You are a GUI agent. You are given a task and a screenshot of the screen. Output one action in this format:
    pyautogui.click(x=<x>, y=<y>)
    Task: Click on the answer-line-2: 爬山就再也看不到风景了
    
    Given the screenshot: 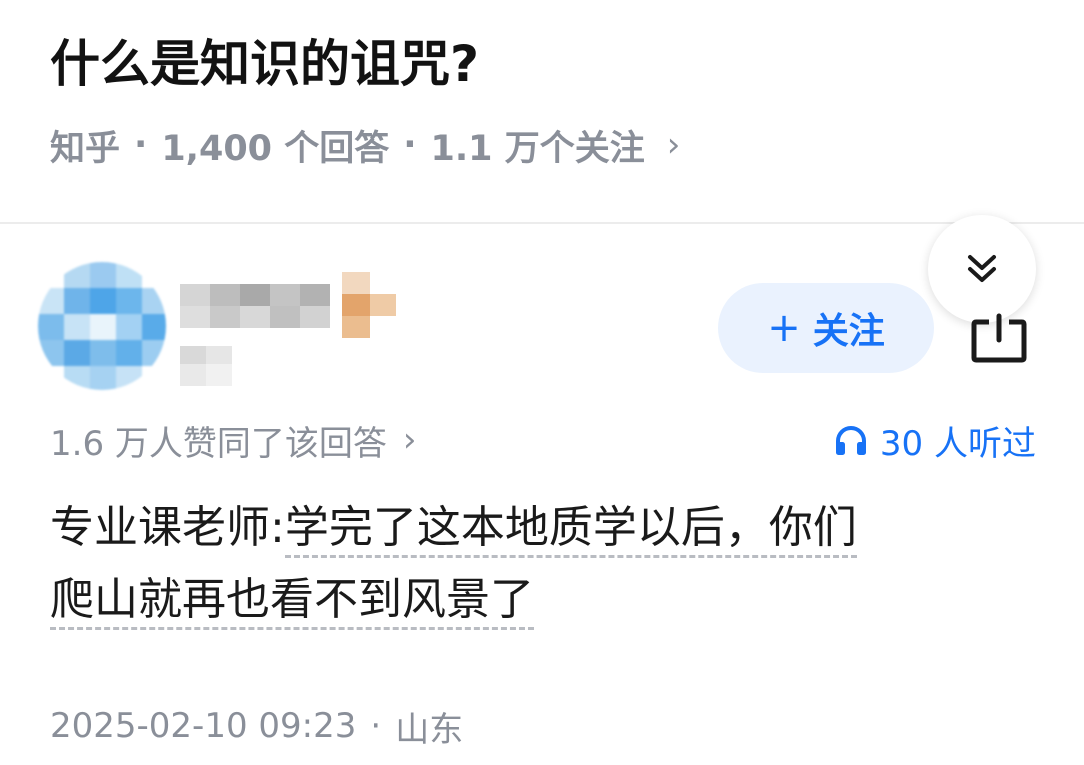 What is the action you would take?
    pyautogui.click(x=530, y=600)
    